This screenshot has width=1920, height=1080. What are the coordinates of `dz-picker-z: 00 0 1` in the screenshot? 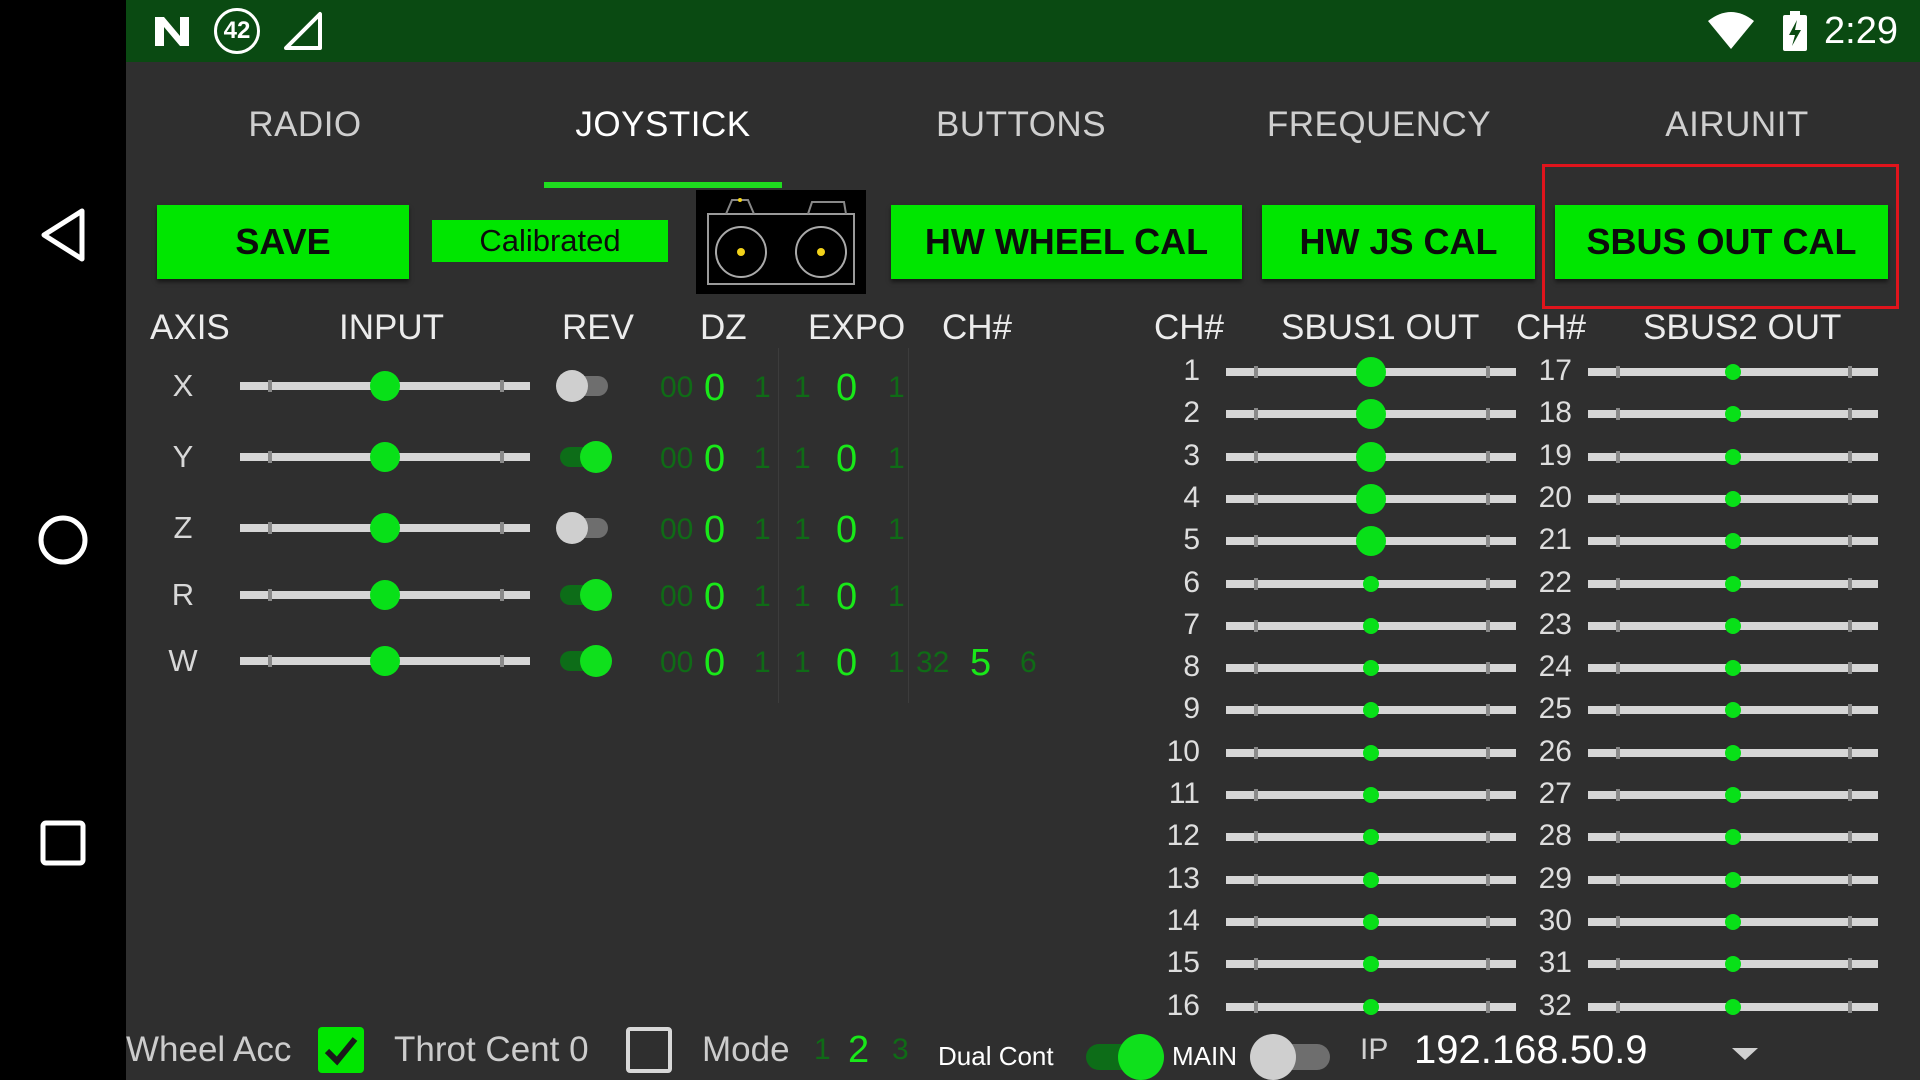 It's located at (717, 530).